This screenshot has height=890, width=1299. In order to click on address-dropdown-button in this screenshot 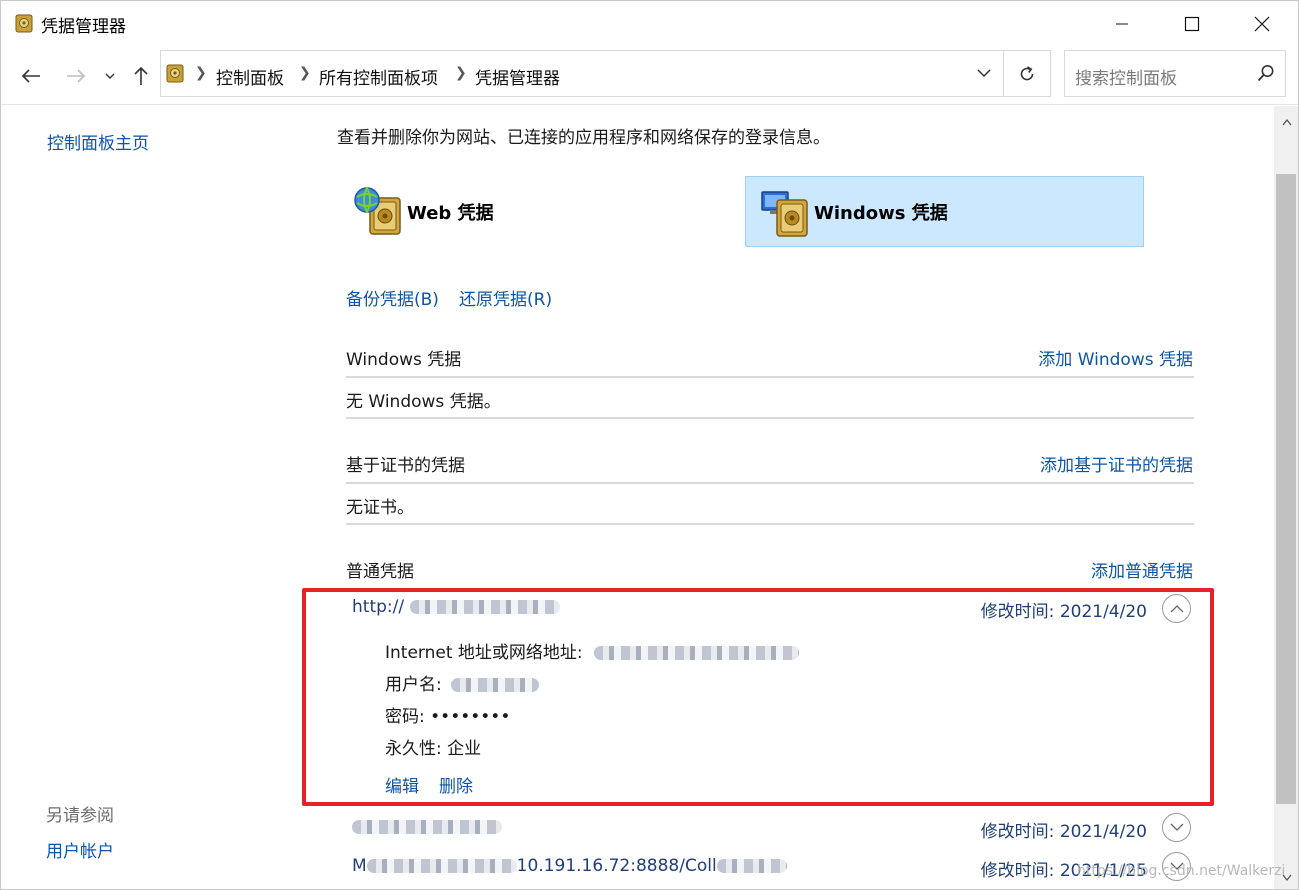, I will do `click(984, 73)`.